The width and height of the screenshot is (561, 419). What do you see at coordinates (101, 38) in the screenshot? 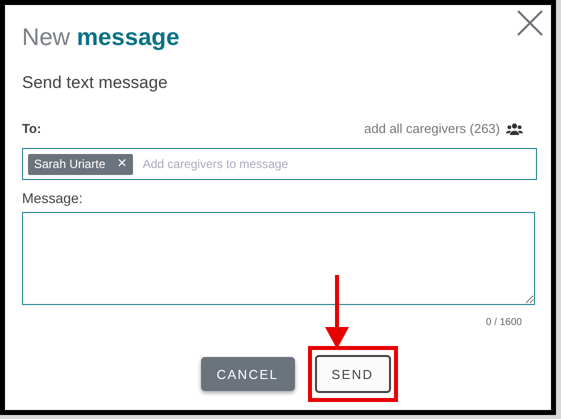
I see `dialog-title: New message` at bounding box center [101, 38].